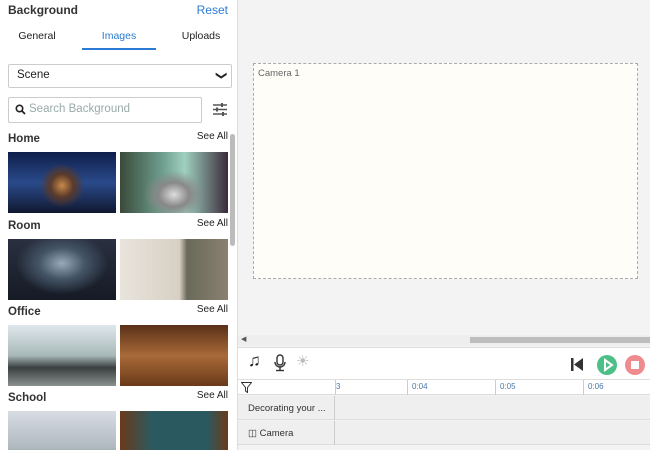 This screenshot has width=650, height=450. What do you see at coordinates (120, 76) in the screenshot?
I see `category-select: Scene ❮` at bounding box center [120, 76].